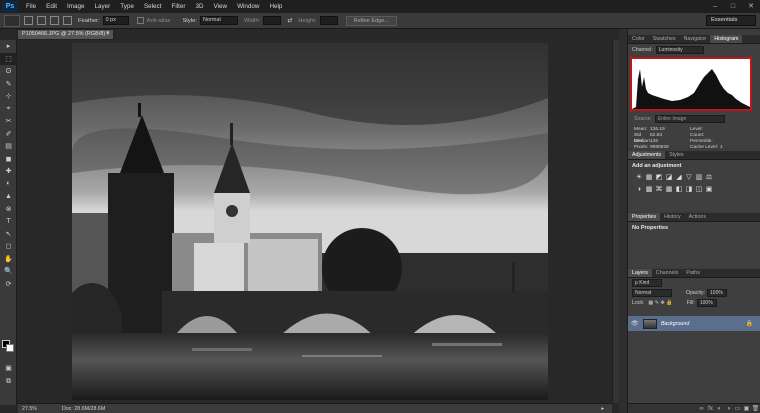  I want to click on path-select-tool-icon: ◻, so click(8, 246).